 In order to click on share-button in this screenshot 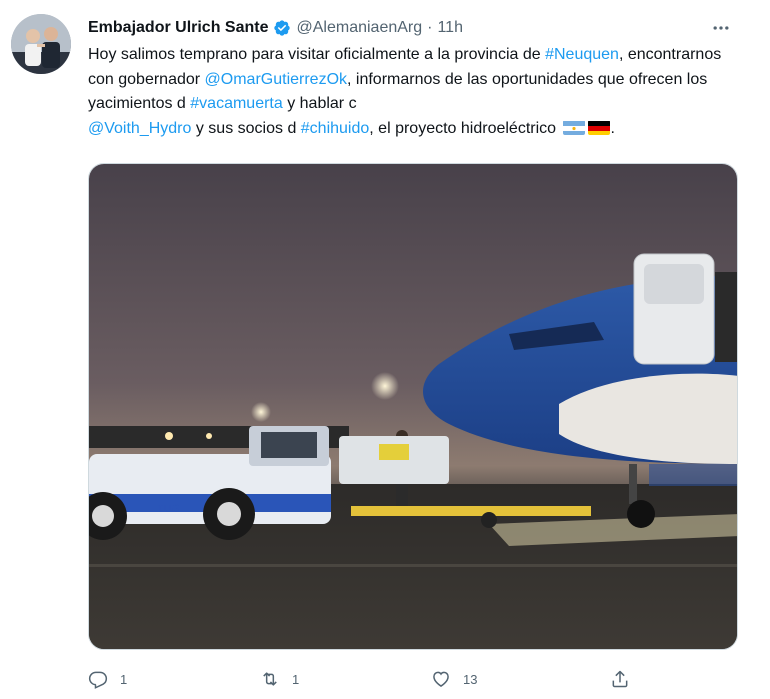, I will do `click(620, 679)`.